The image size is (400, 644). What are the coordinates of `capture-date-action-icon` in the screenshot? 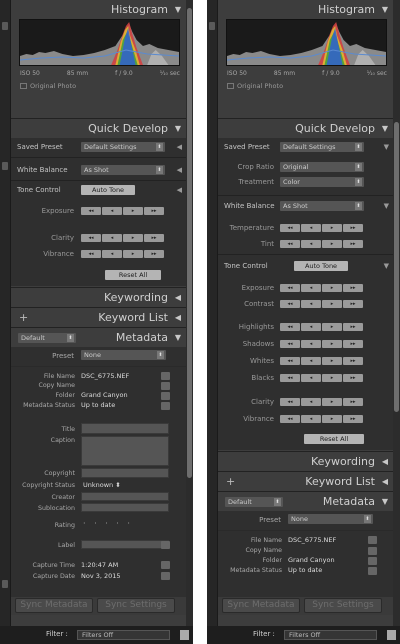 It's located at (165, 576).